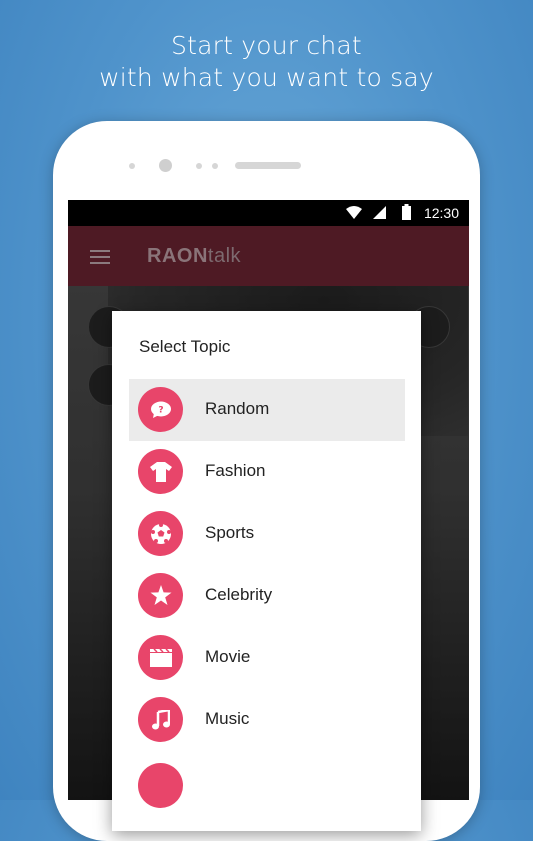 This screenshot has height=841, width=533. Describe the element at coordinates (267, 658) in the screenshot. I see `topic-item-movie: Movie` at that location.